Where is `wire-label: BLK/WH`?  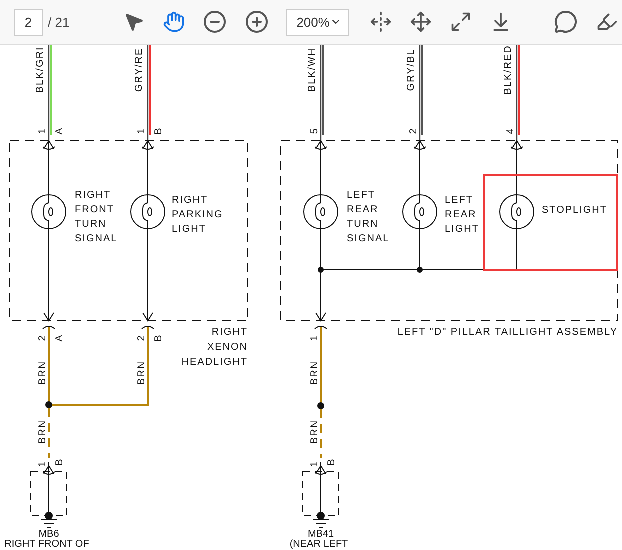 wire-label: BLK/WH is located at coordinates (312, 70).